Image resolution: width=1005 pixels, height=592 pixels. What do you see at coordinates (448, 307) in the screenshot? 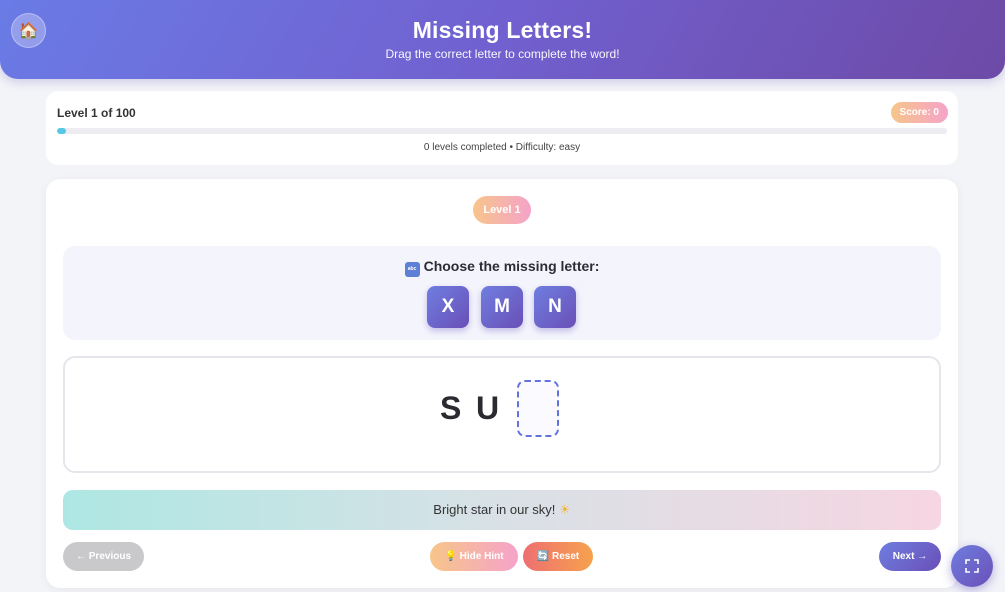
I see `letter-tile: X` at bounding box center [448, 307].